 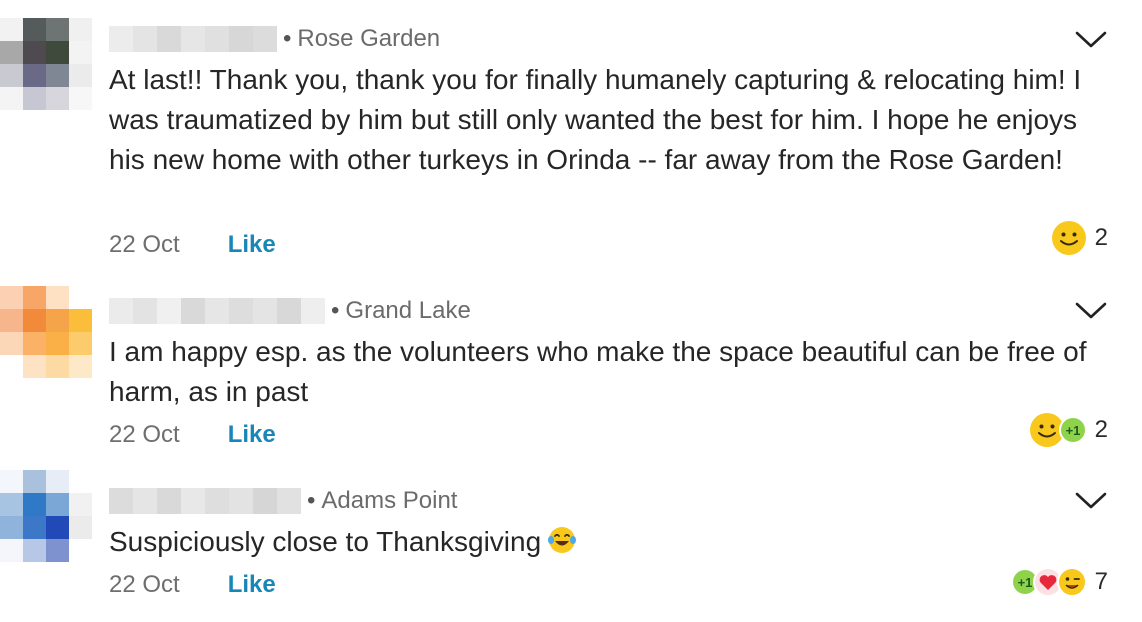 I want to click on author-locality: • Grand Lake, so click(x=401, y=311).